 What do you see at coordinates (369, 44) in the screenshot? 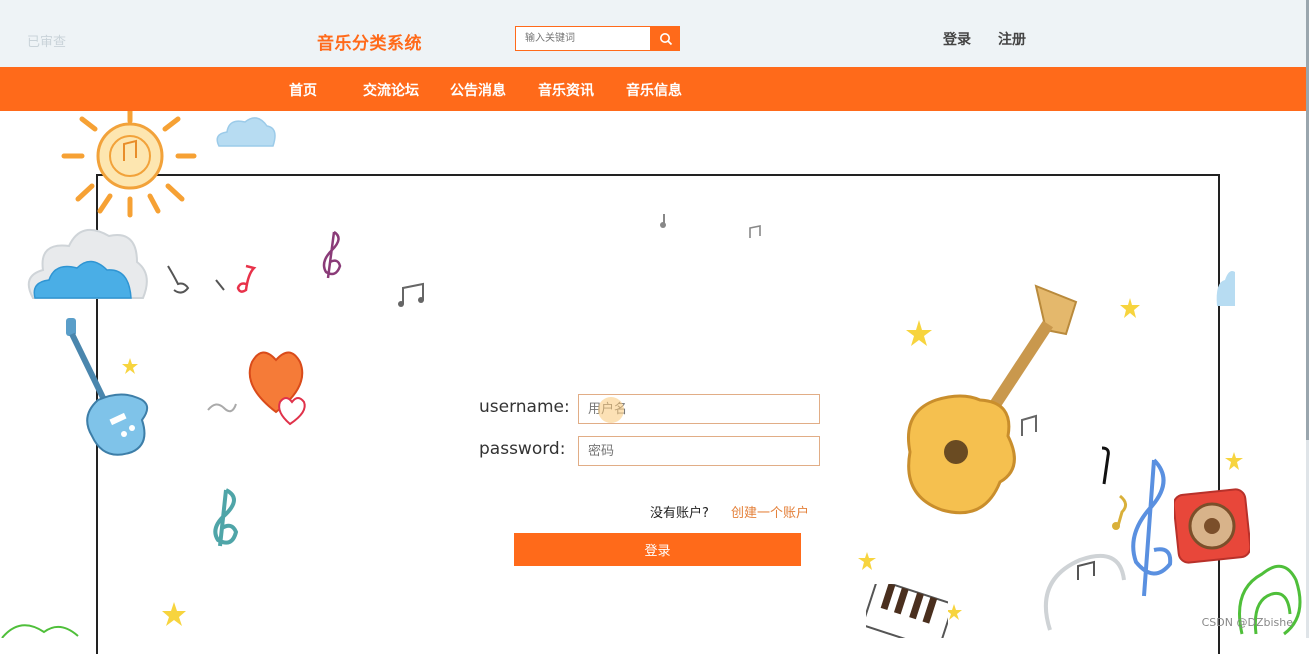
I see `site-title: 音乐分类系统` at bounding box center [369, 44].